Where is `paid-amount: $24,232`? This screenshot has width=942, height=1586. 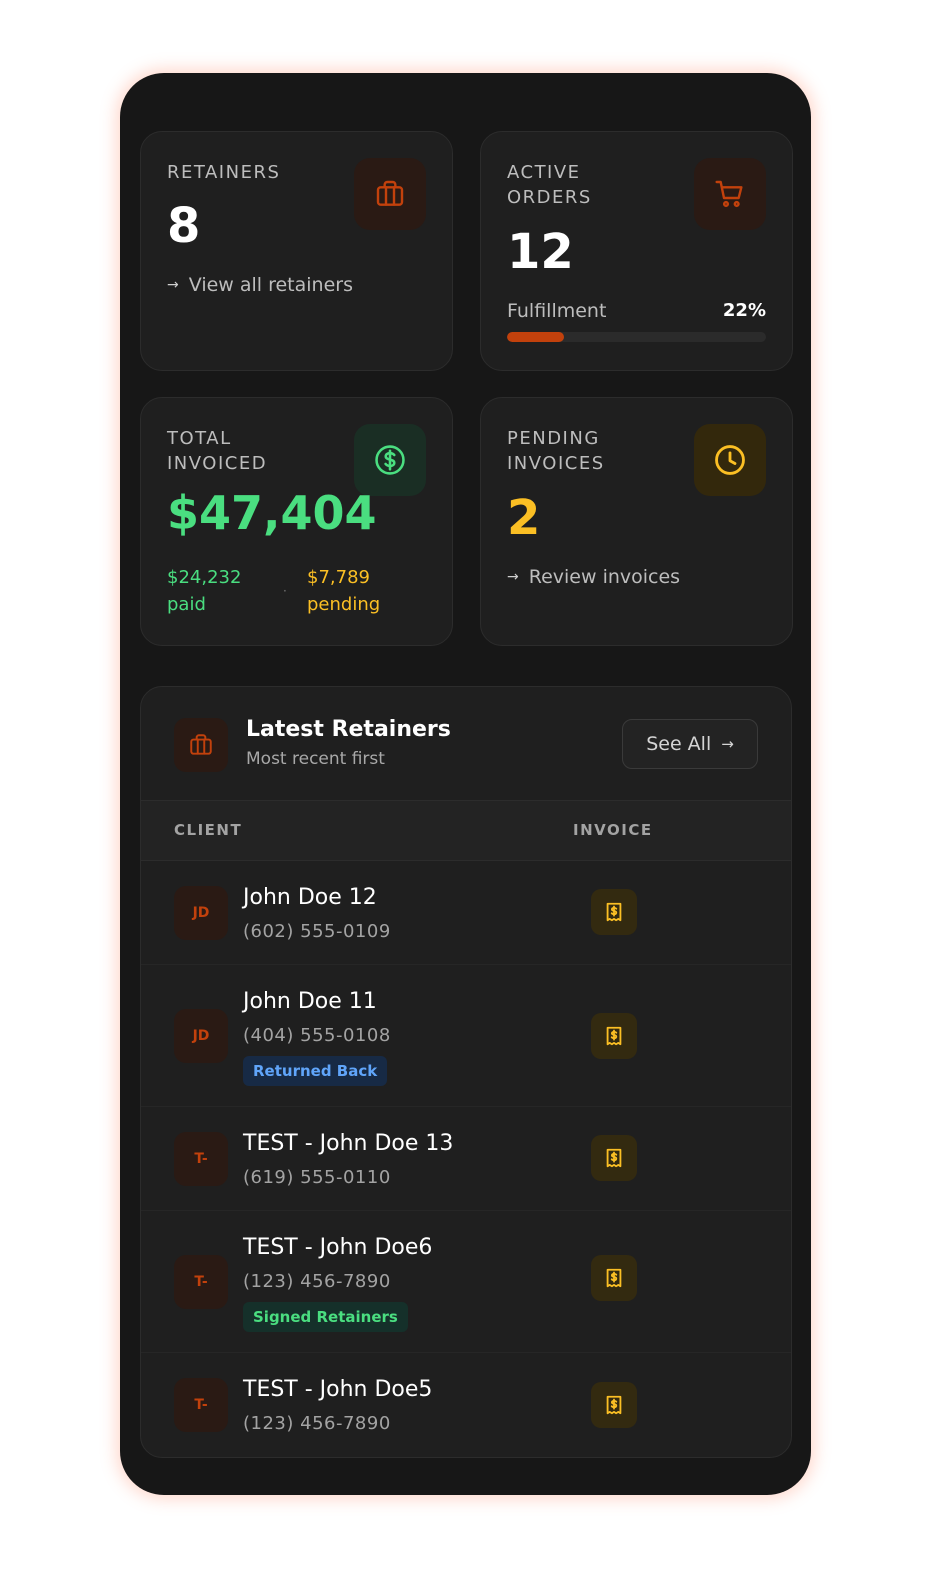 paid-amount: $24,232 is located at coordinates (204, 577).